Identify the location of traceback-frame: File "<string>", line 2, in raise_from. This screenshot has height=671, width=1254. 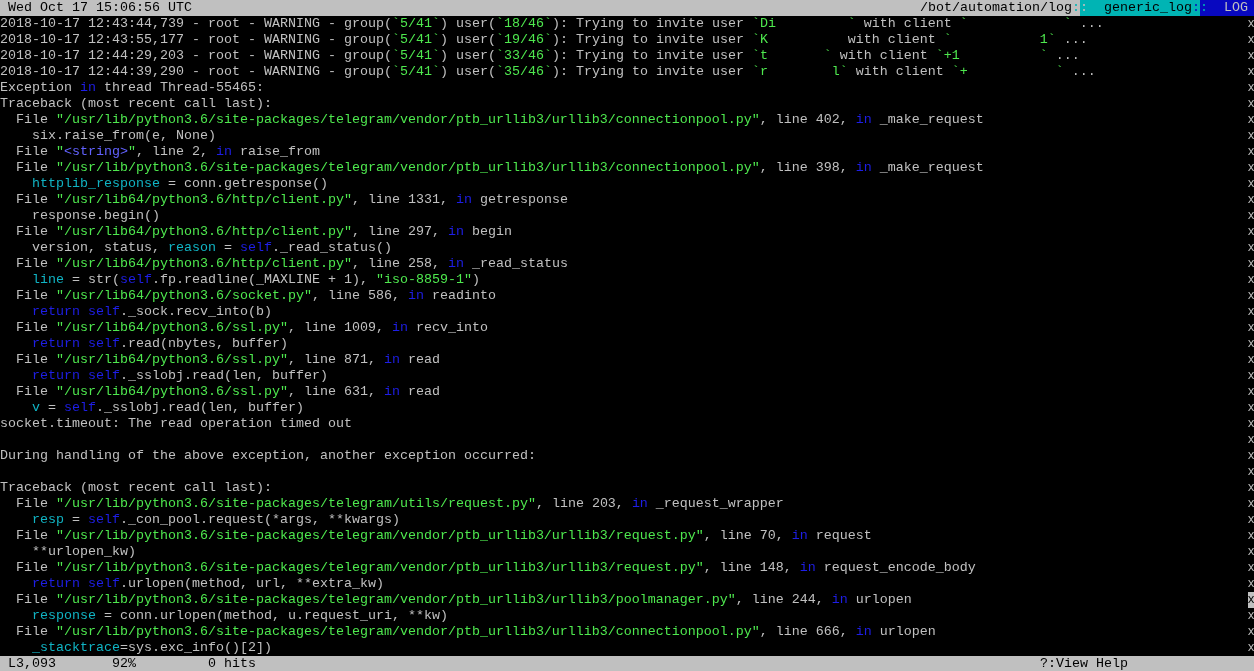
(168, 151).